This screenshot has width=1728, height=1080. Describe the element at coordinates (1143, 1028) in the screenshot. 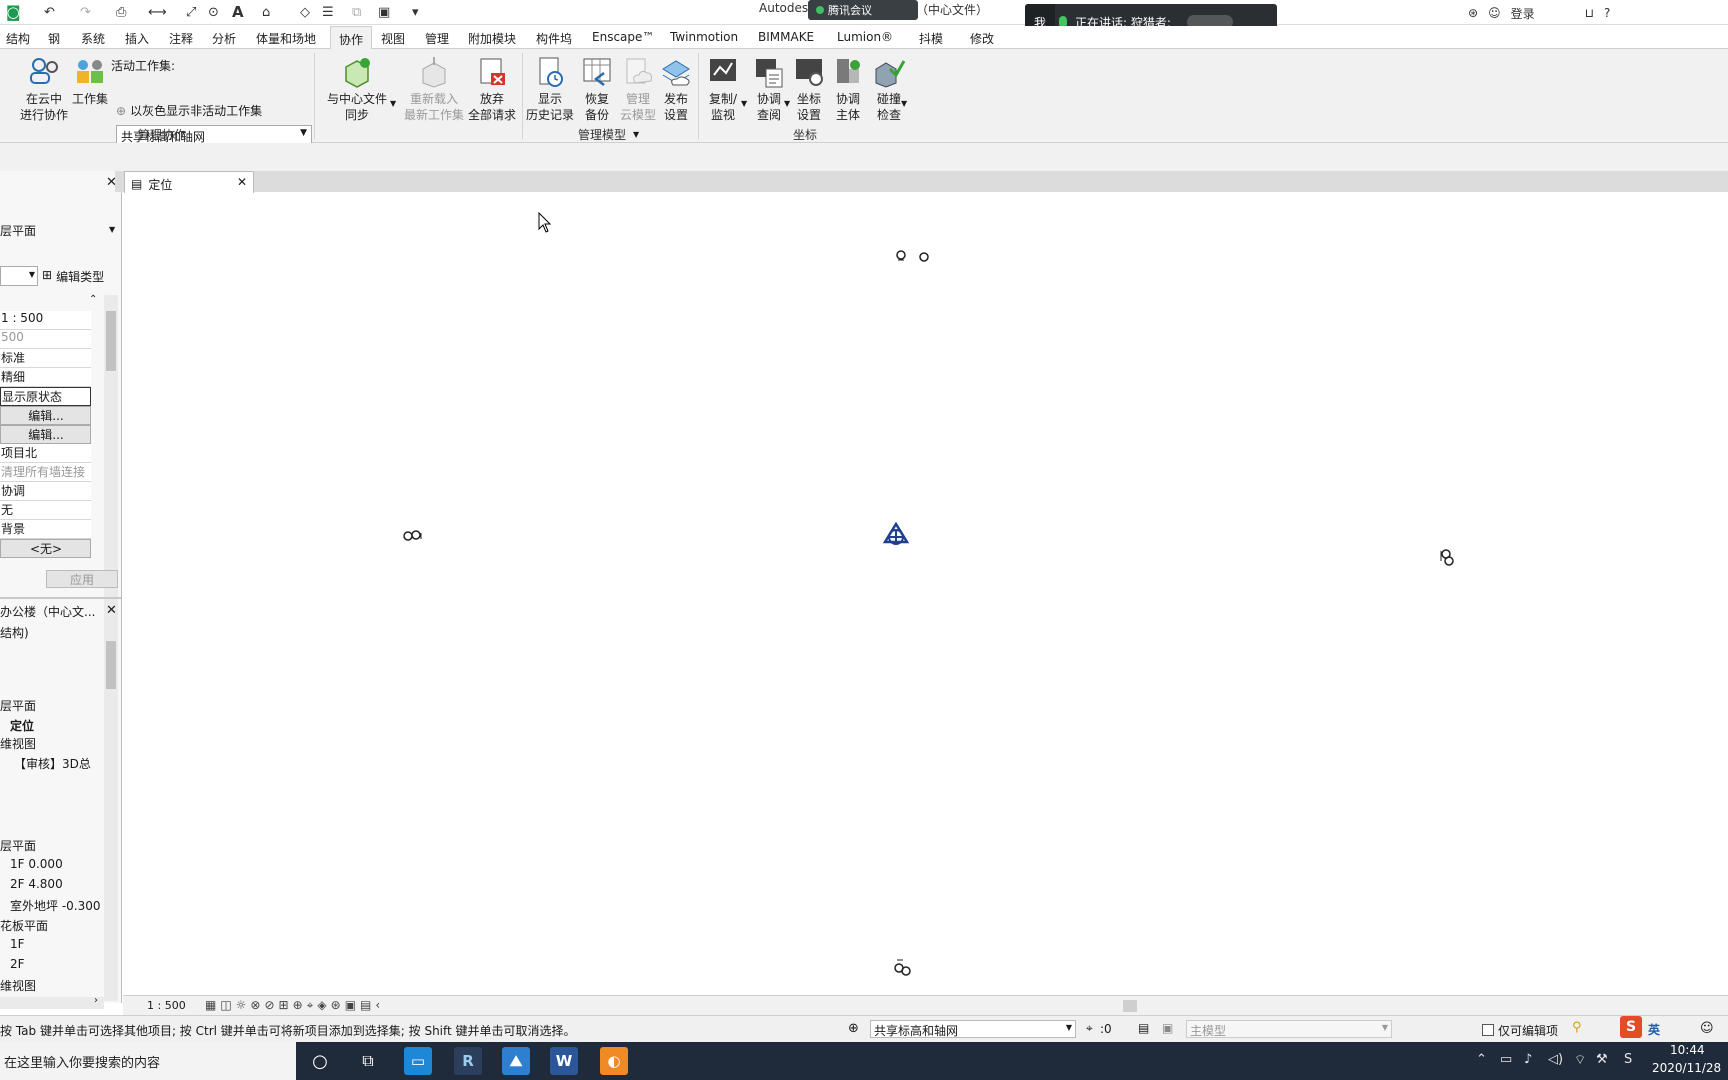

I see `design-options-icon: ▤` at that location.